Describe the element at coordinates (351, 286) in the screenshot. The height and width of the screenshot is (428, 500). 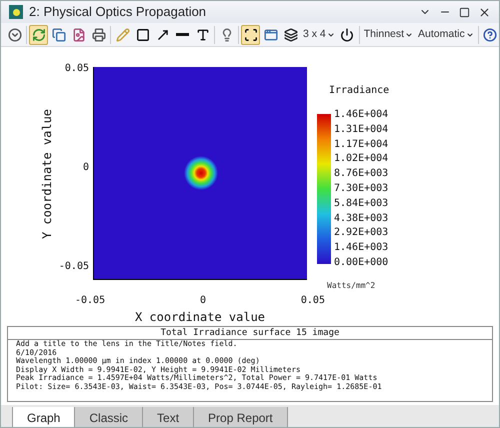
I see `colorbar-unit: Watts/mm^2` at that location.